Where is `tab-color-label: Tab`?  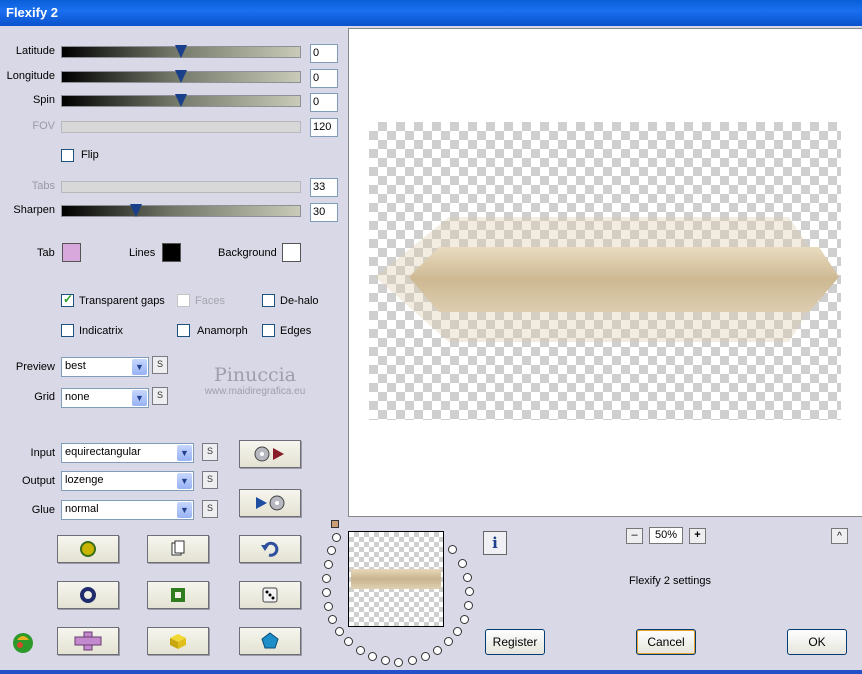 tab-color-label: Tab is located at coordinates (46, 253).